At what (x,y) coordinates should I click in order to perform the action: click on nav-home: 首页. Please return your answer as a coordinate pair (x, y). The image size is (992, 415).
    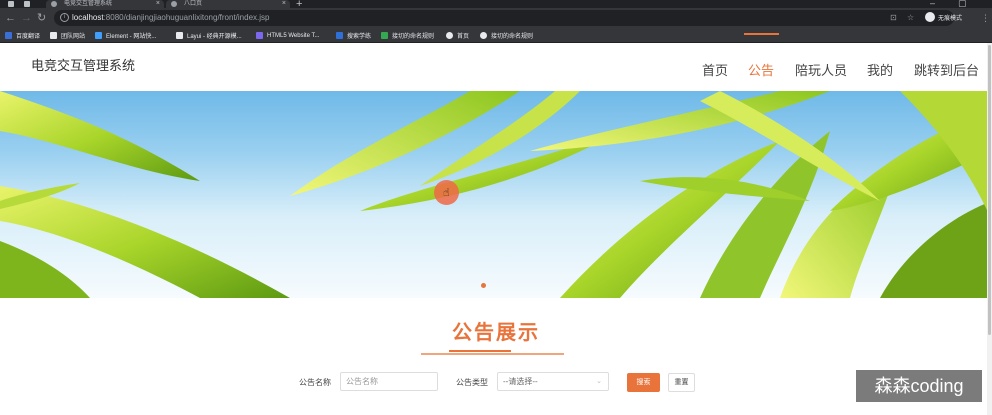
    Looking at the image, I should click on (715, 69).